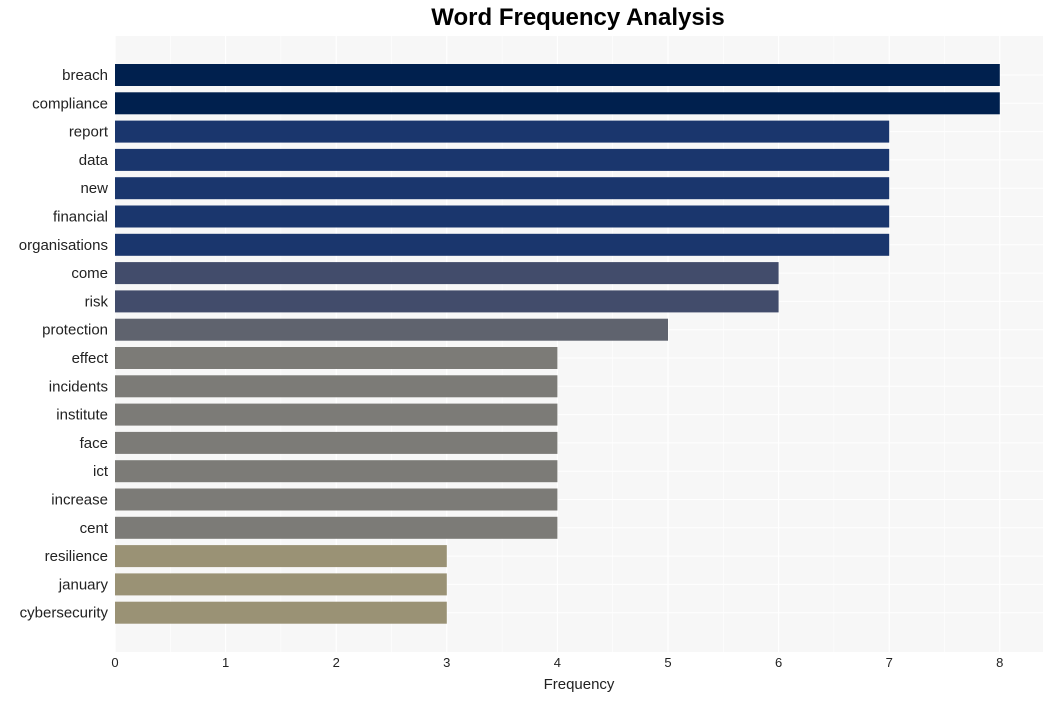 The height and width of the screenshot is (701, 1053). What do you see at coordinates (502, 244) in the screenshot?
I see `bar-organisations` at bounding box center [502, 244].